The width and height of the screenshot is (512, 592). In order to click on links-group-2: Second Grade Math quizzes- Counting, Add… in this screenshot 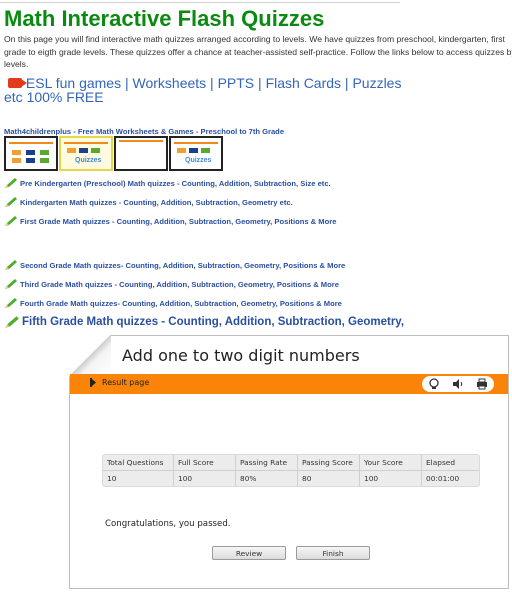, I will do `click(204, 296)`.